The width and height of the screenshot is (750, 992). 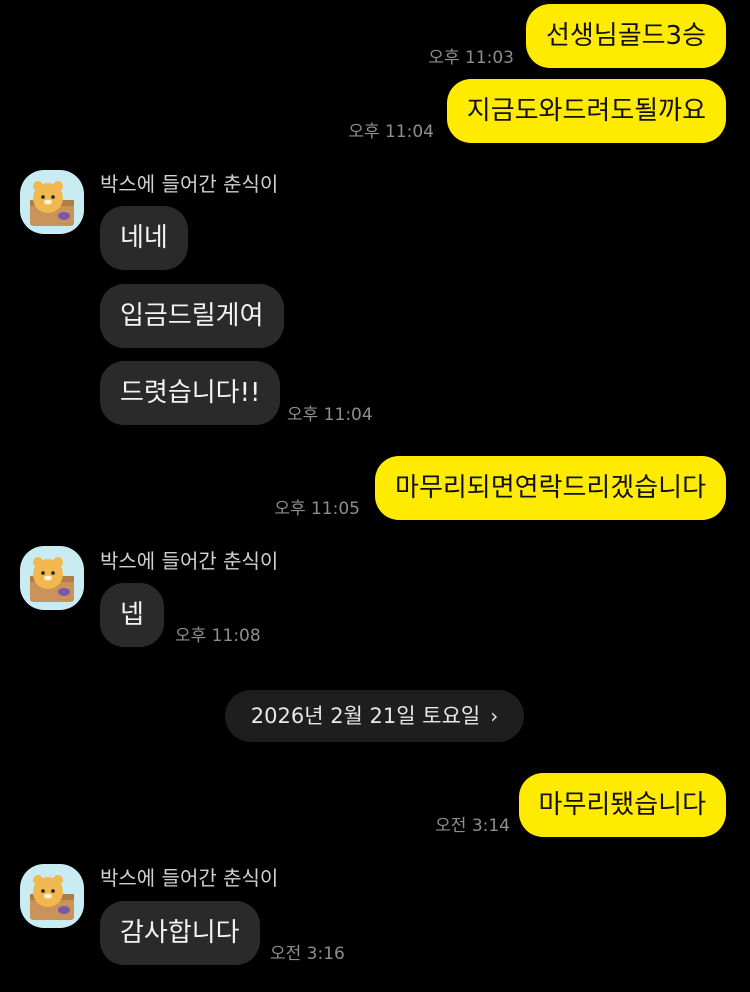 What do you see at coordinates (132, 615) in the screenshot?
I see `their-message-bubble: 넵` at bounding box center [132, 615].